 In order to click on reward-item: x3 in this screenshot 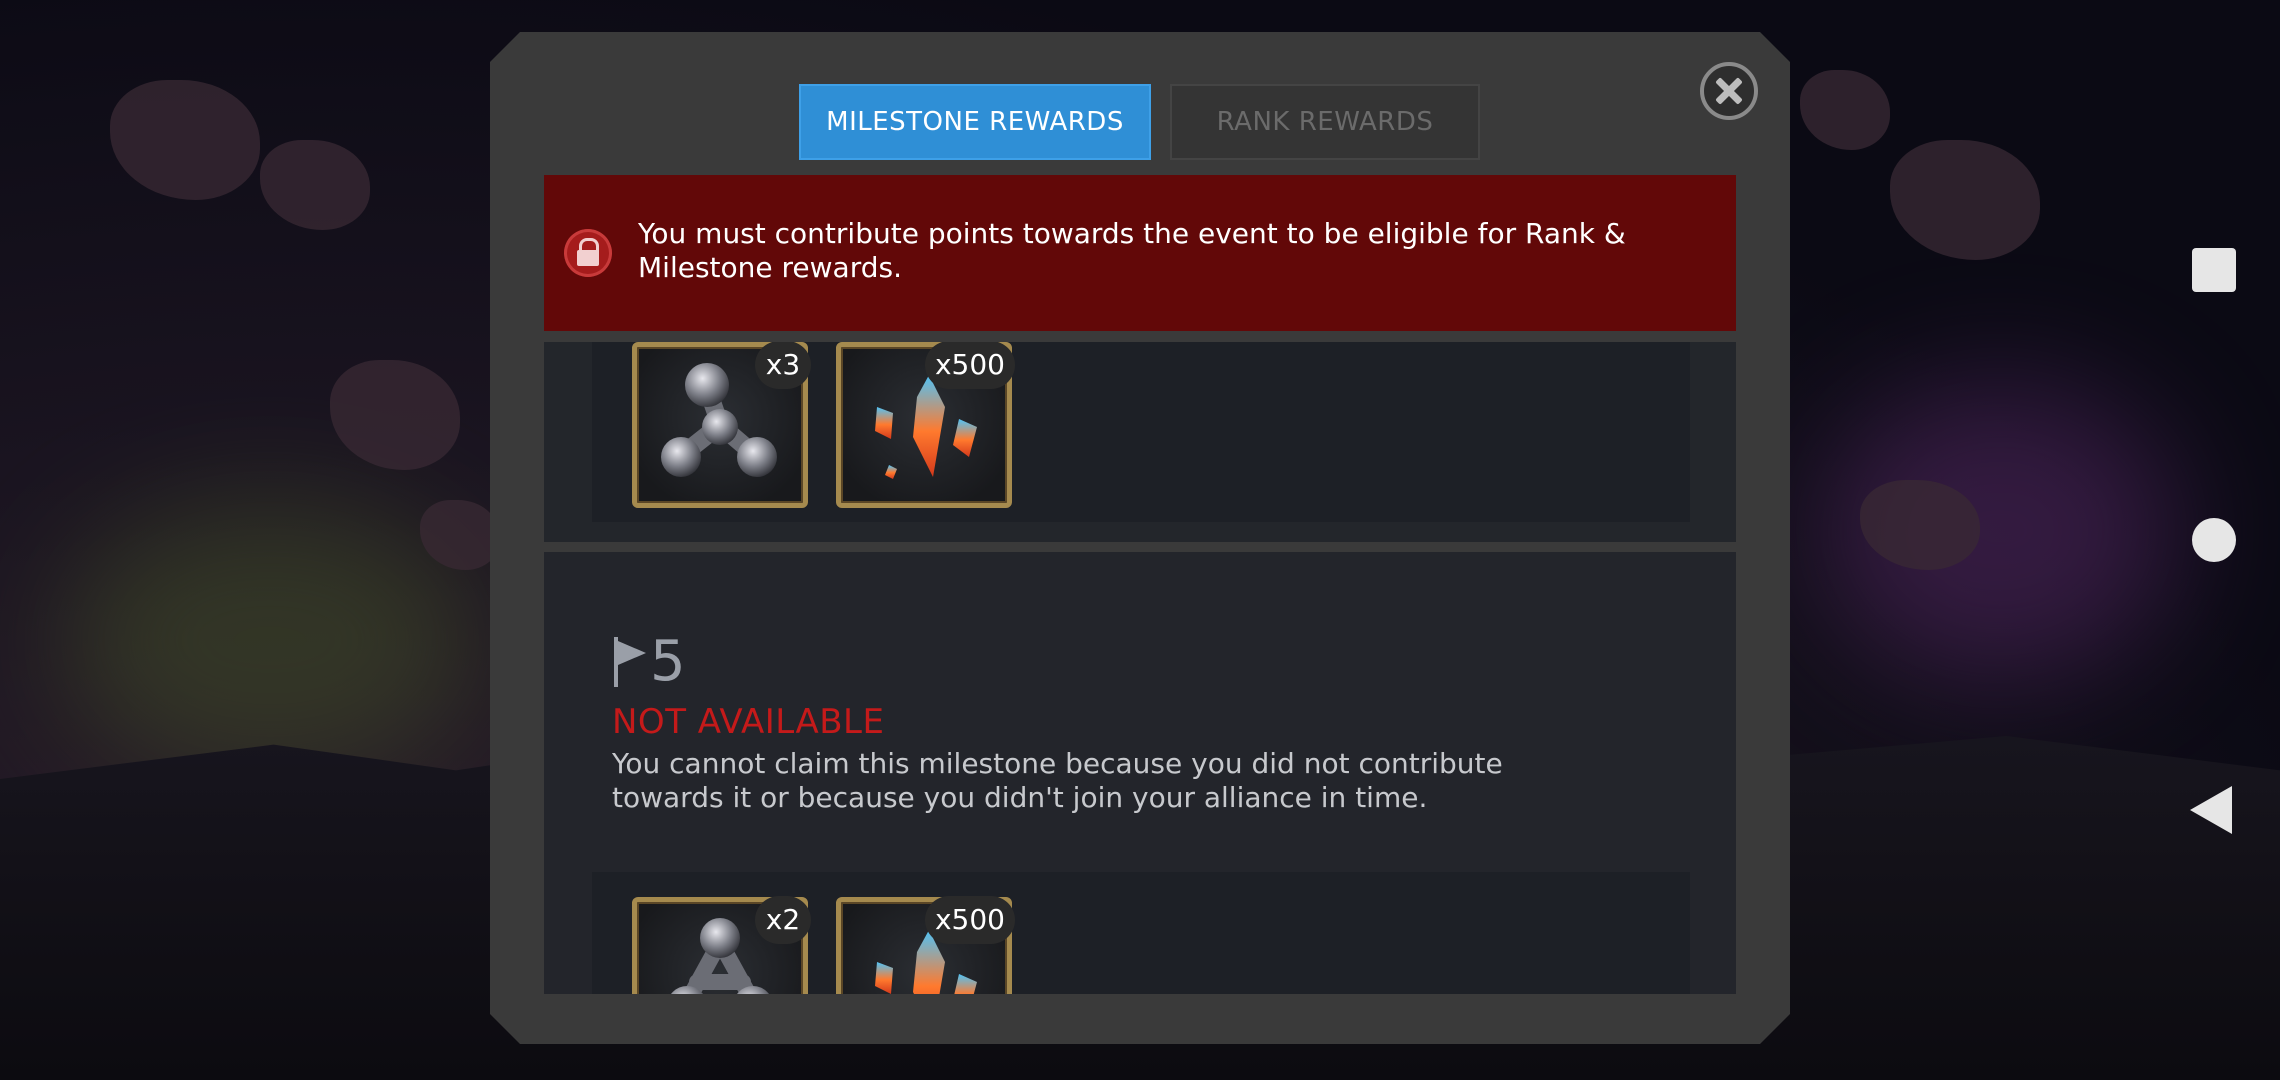, I will do `click(721, 425)`.